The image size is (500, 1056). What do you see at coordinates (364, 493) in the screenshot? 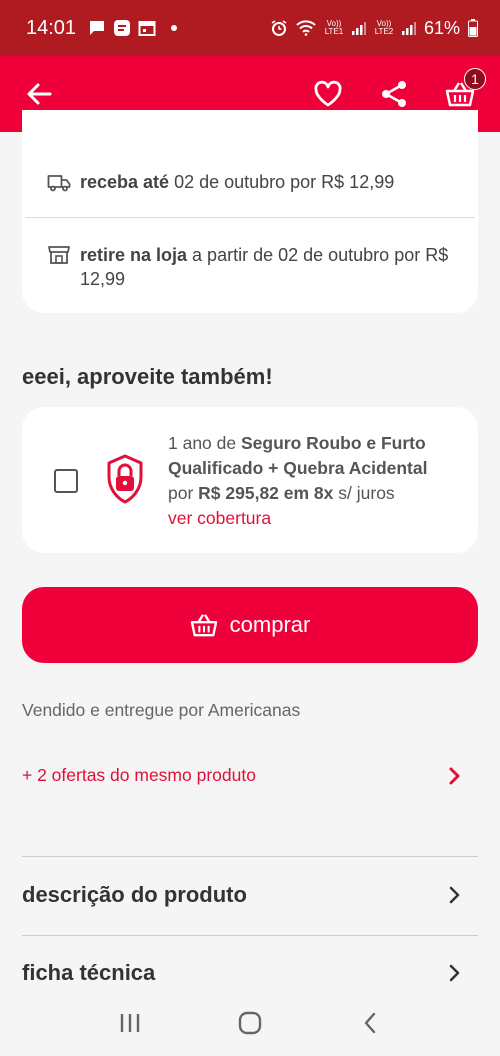
I see `insurance-price-suffix: s/ juros` at bounding box center [364, 493].